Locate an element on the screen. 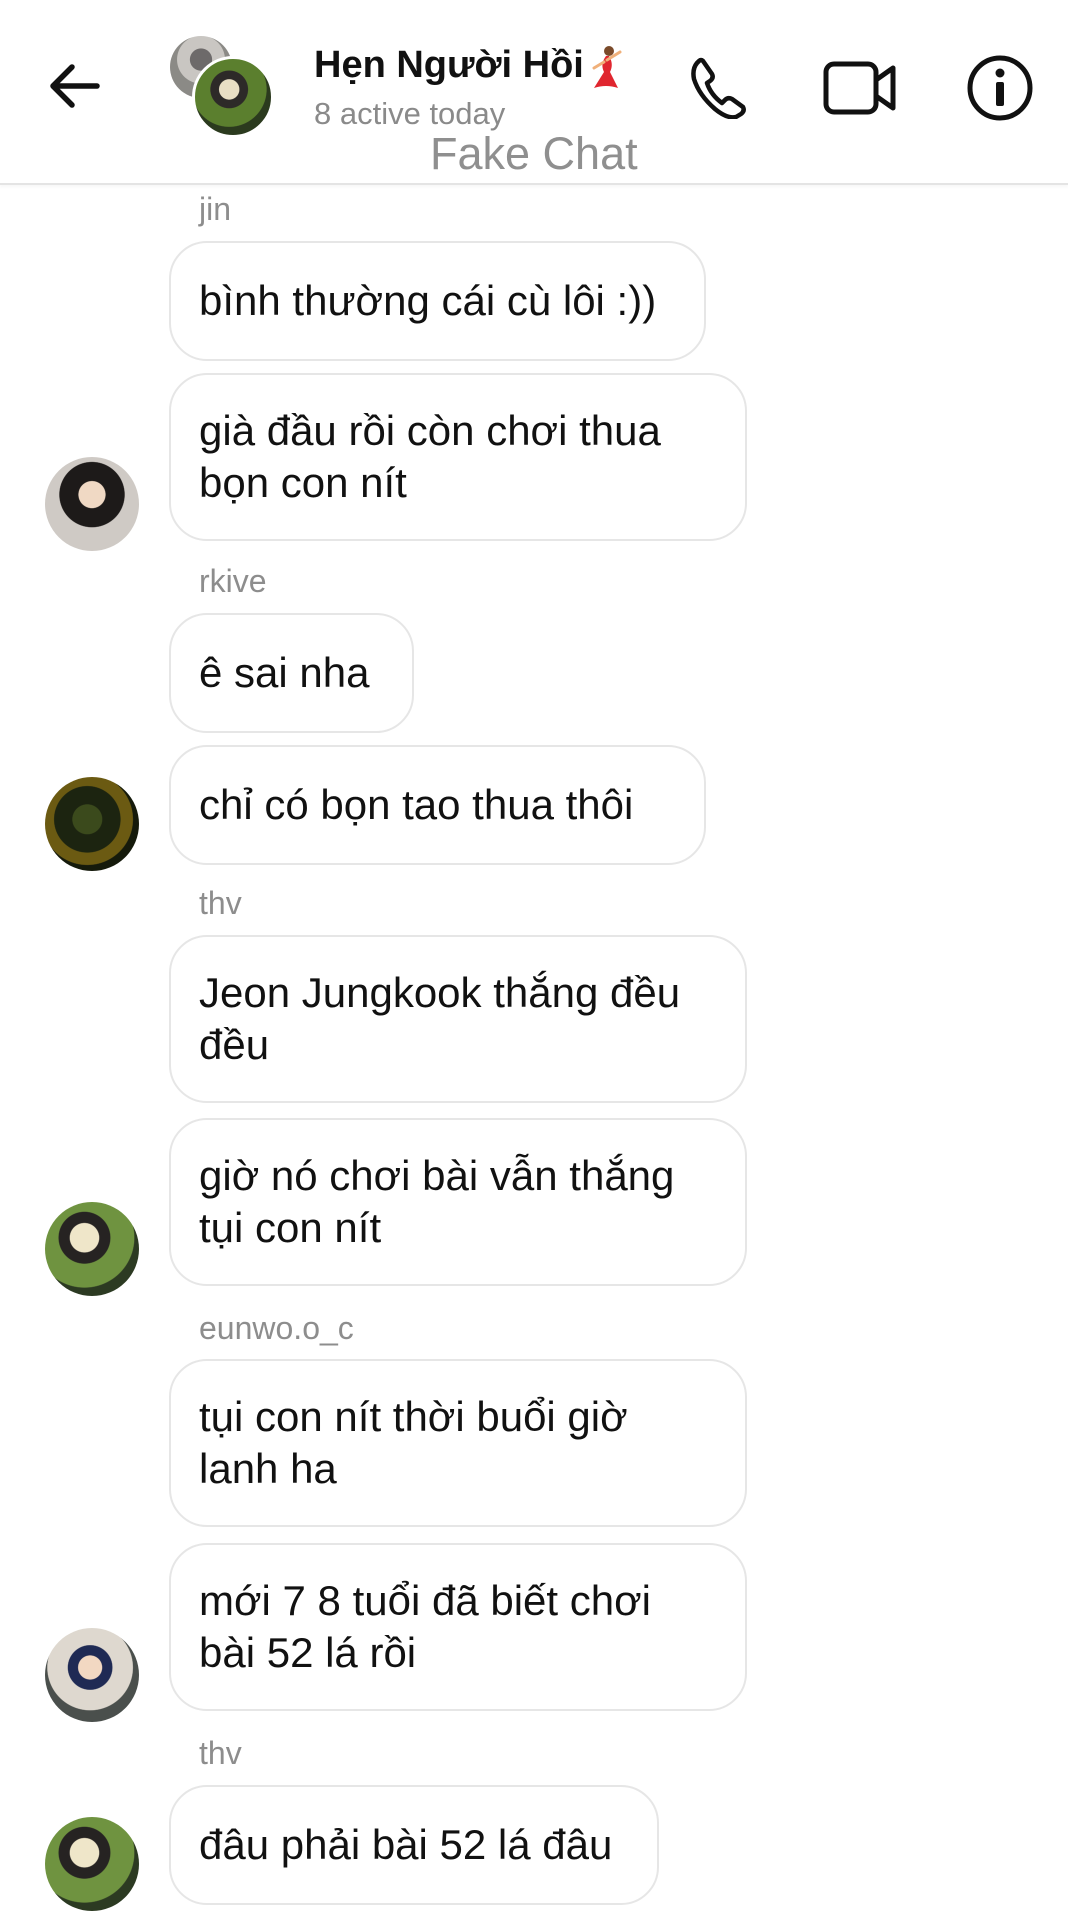  message-text: bình thường cái cù lôi :)) is located at coordinates (428, 300).